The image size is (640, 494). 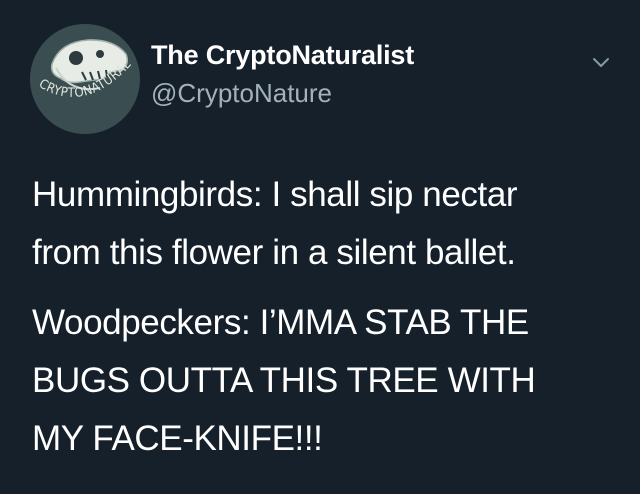 I want to click on skull-logo-icon: CRYPTONATURALIST, so click(x=85, y=79).